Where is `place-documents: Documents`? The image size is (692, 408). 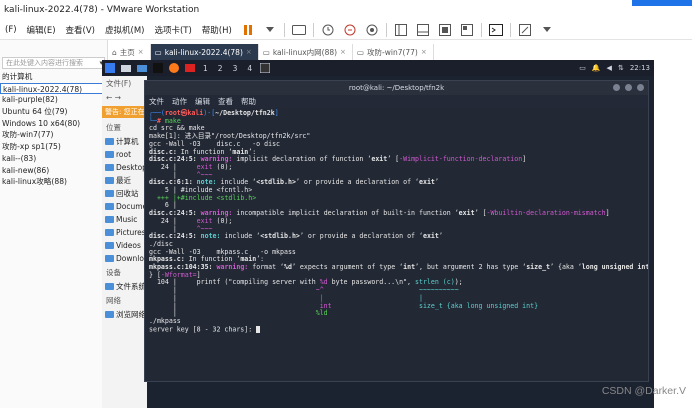
place-documents: Documents is located at coordinates (124, 206).